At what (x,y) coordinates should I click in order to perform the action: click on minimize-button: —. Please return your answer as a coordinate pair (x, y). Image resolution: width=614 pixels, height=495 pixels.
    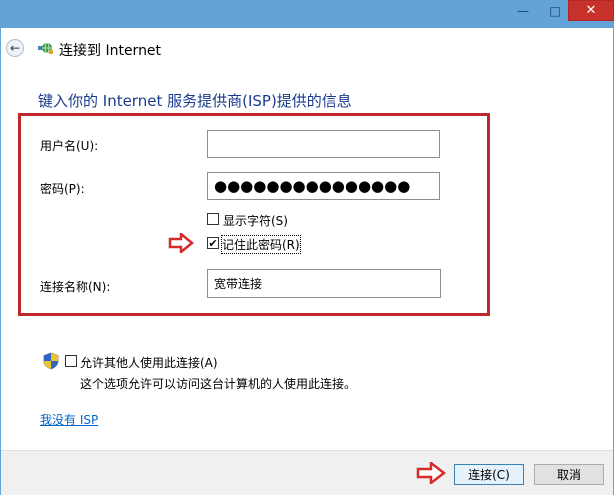
    Looking at the image, I should click on (523, 11).